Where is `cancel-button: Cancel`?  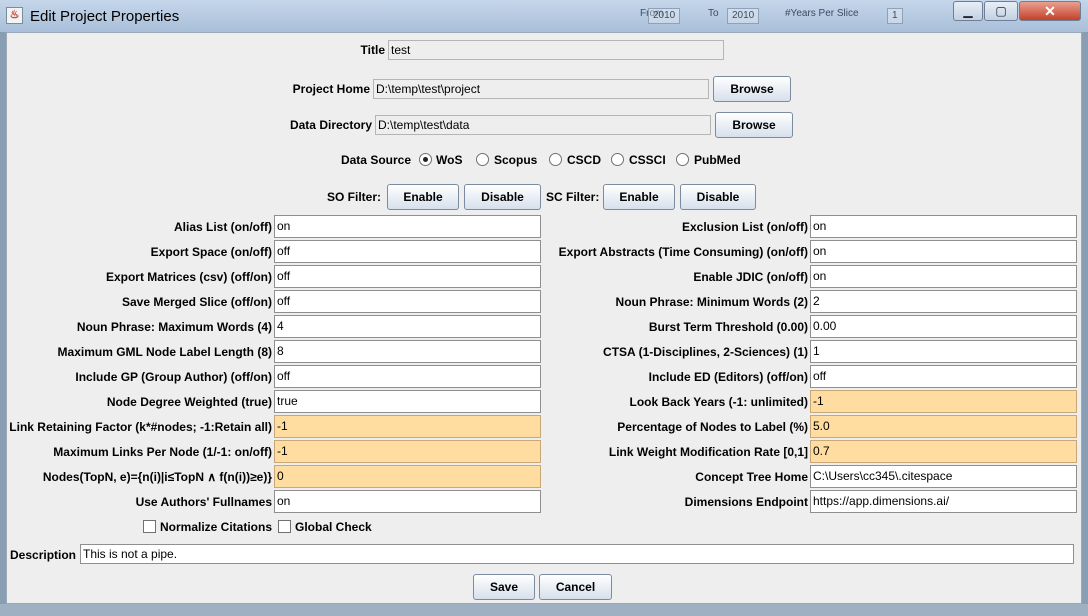
cancel-button: Cancel is located at coordinates (575, 587).